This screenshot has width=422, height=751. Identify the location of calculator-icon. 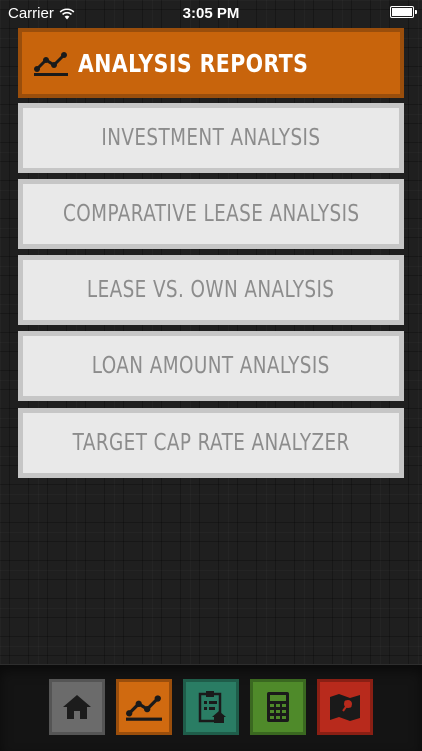
(278, 707).